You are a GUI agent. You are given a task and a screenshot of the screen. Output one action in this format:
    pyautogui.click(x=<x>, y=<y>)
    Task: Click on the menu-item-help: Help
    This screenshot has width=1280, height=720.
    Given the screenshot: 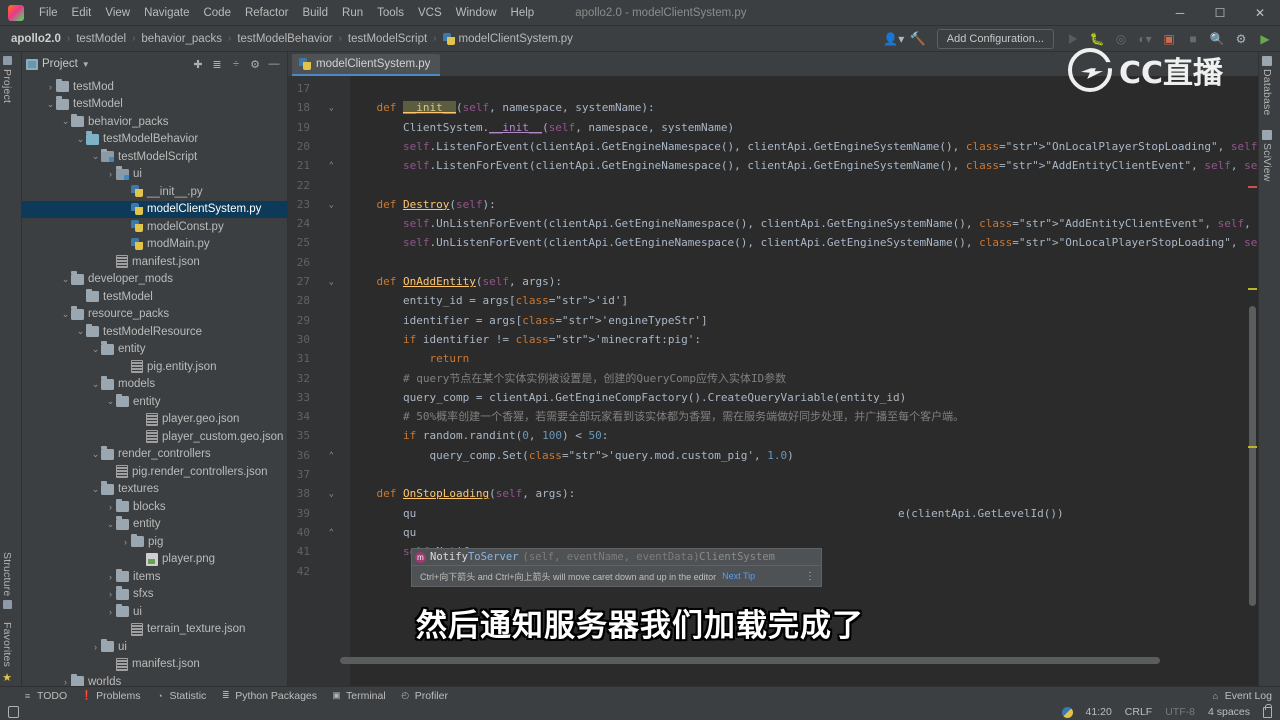 What is the action you would take?
    pyautogui.click(x=523, y=13)
    